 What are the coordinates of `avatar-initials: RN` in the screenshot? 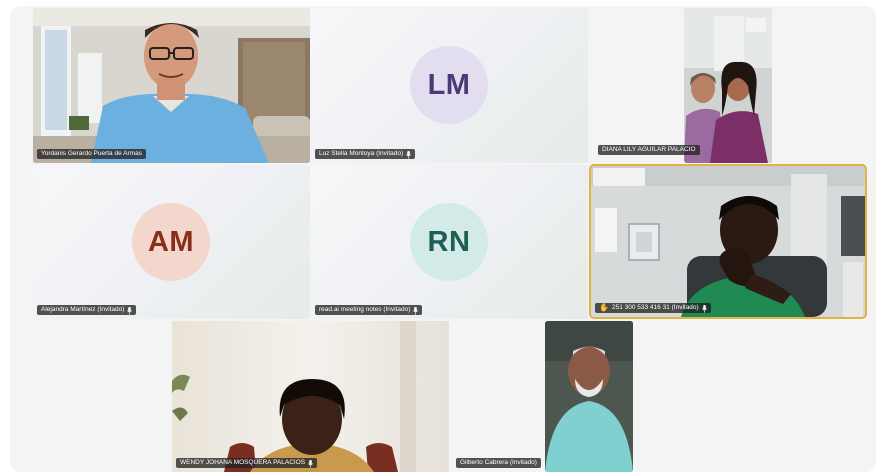 It's located at (449, 241).